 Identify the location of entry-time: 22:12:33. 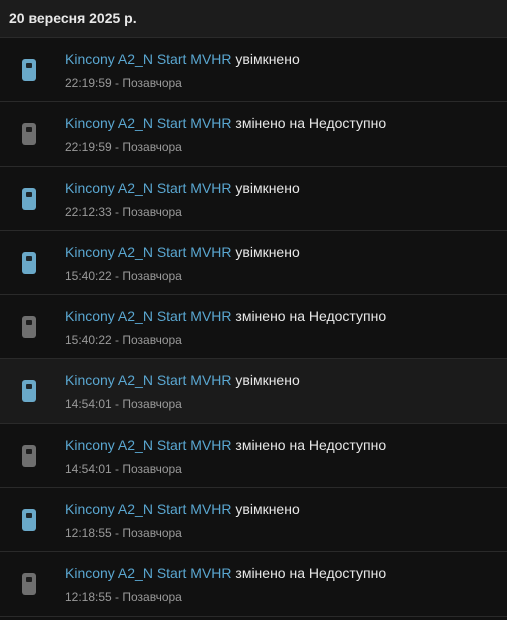
(88, 211).